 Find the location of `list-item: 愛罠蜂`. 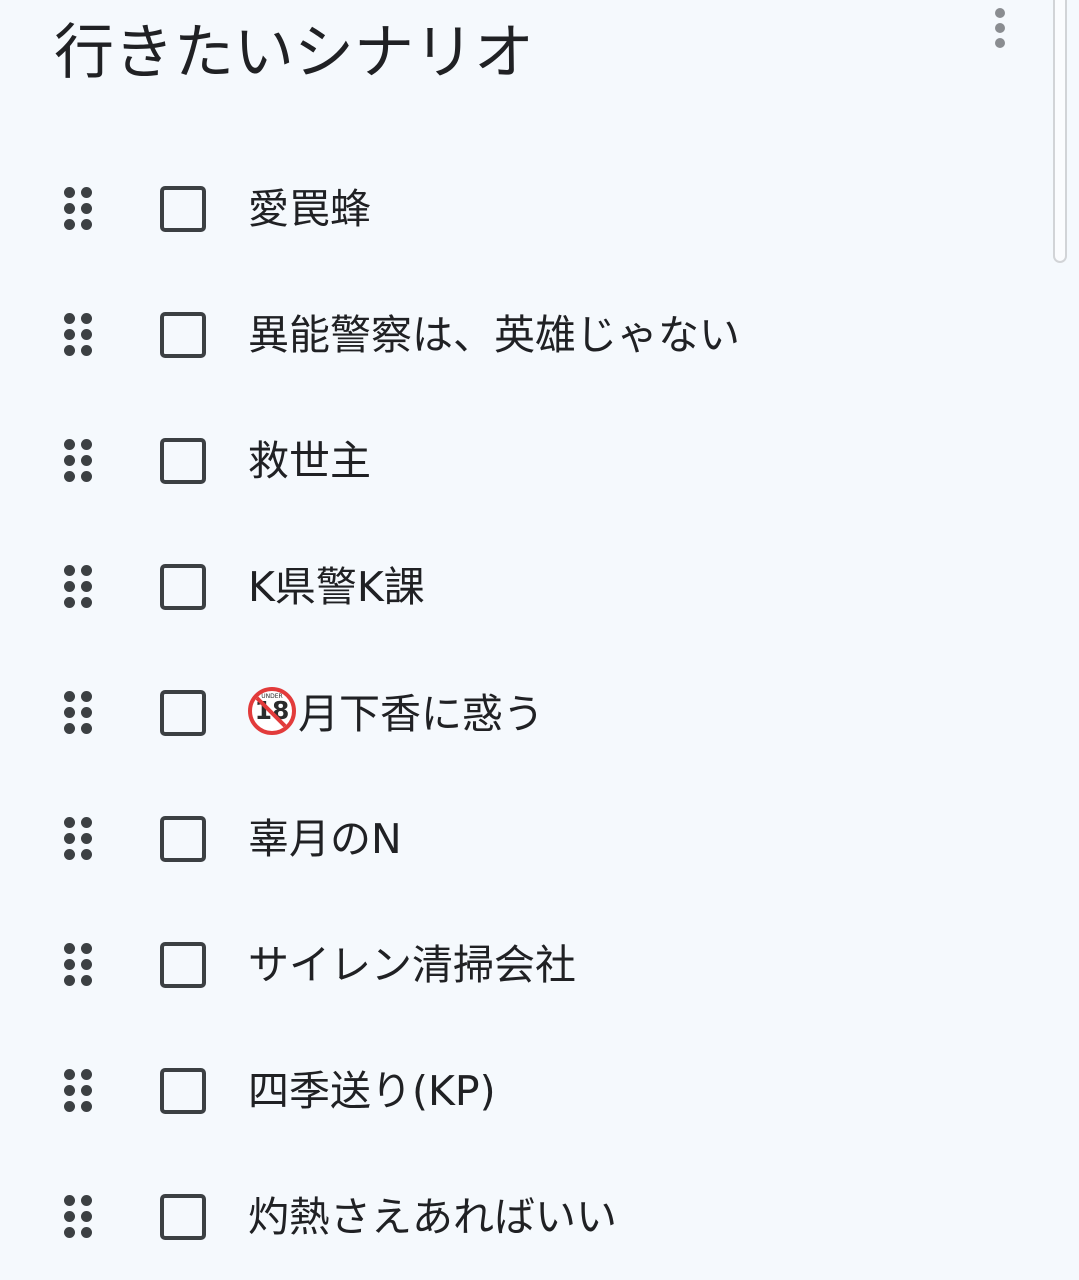

list-item: 愛罠蜂 is located at coordinates (520, 209).